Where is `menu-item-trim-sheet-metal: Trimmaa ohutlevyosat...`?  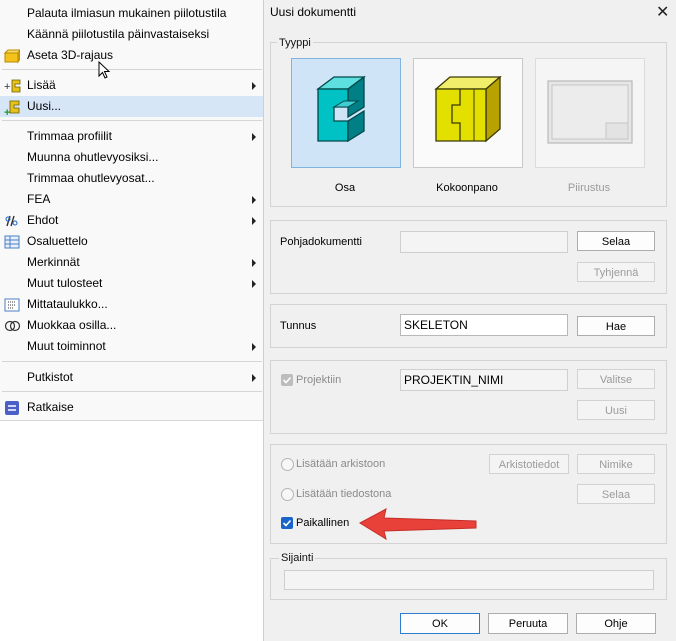 menu-item-trim-sheet-metal: Trimmaa ohutlevyosat... is located at coordinates (132, 178).